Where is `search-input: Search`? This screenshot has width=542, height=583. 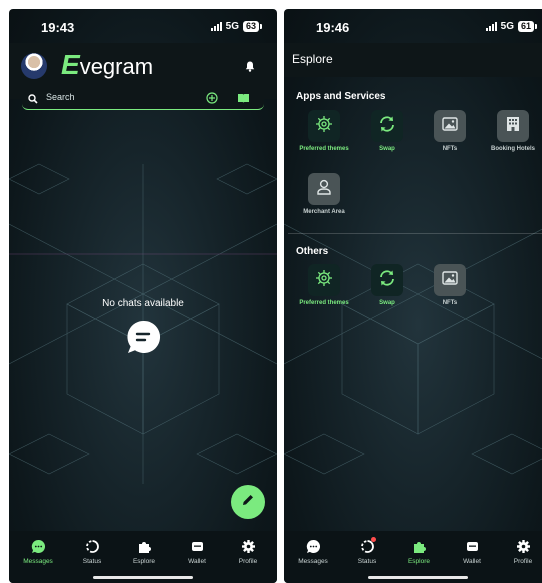 search-input: Search is located at coordinates (60, 97).